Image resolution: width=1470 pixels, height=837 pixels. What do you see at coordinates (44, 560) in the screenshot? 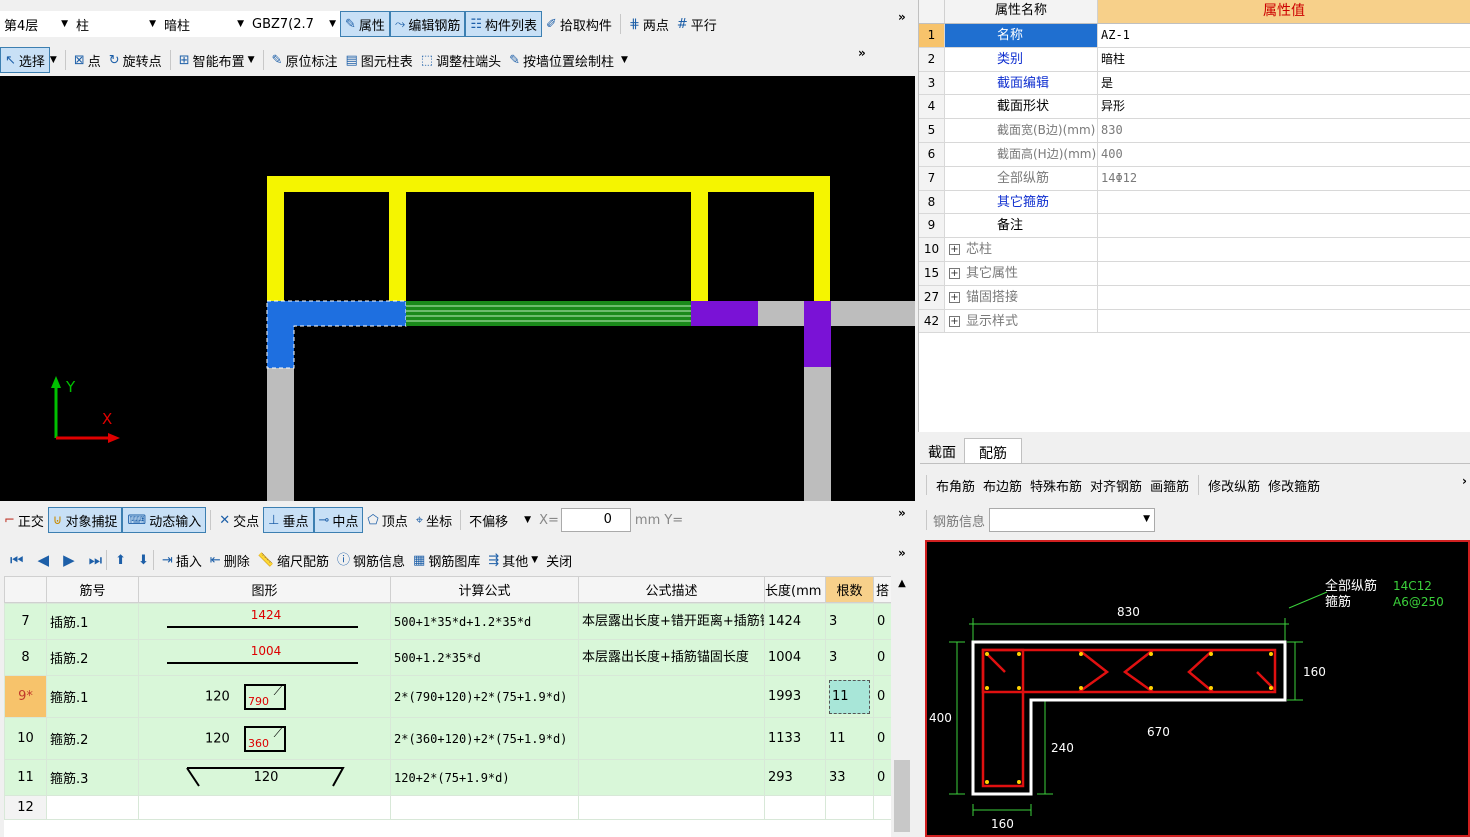
I see `prev-record-icon: ◀` at bounding box center [44, 560].